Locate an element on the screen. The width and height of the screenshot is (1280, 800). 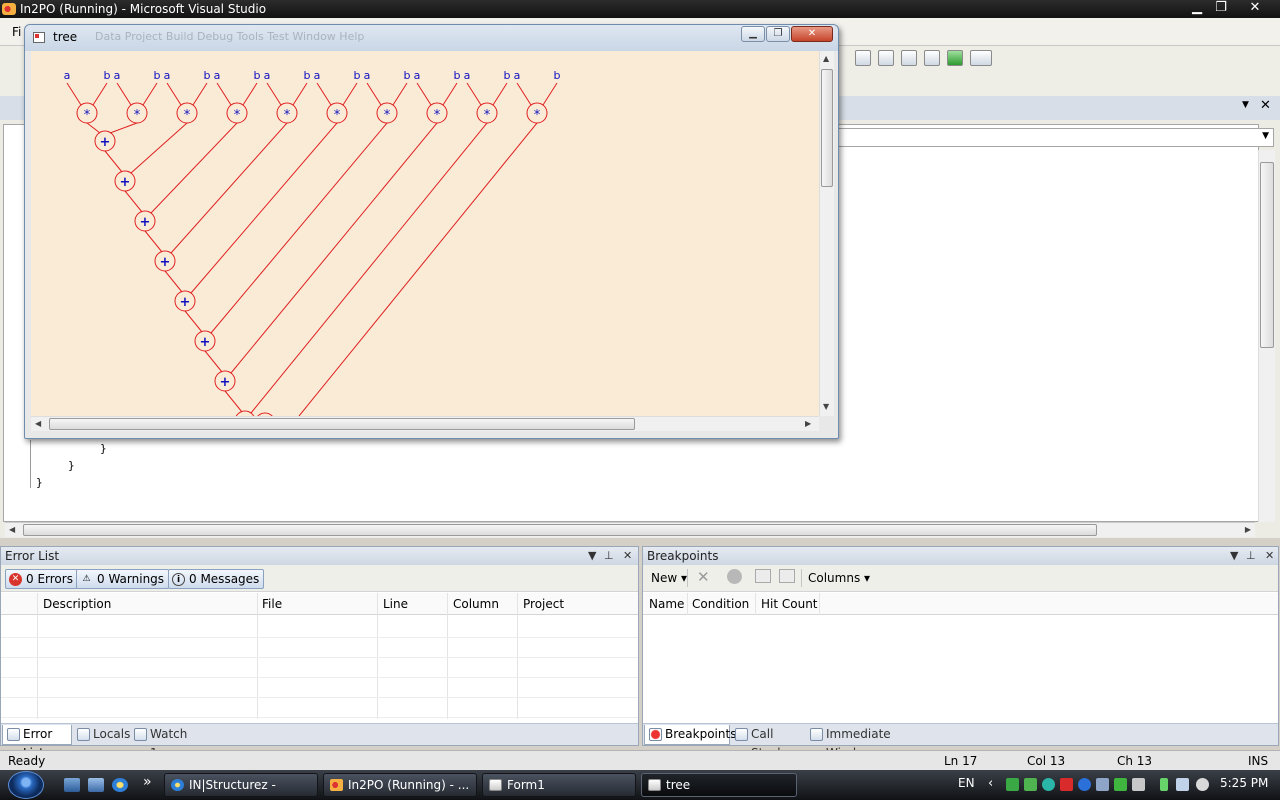
internet-explorer-icon is located at coordinates (120, 785).